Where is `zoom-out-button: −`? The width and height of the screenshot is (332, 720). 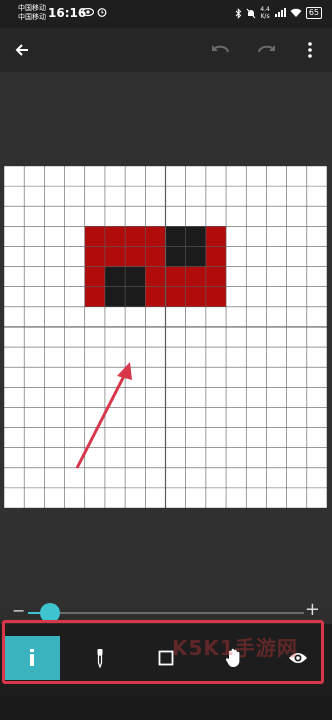 zoom-out-button: − is located at coordinates (18, 610).